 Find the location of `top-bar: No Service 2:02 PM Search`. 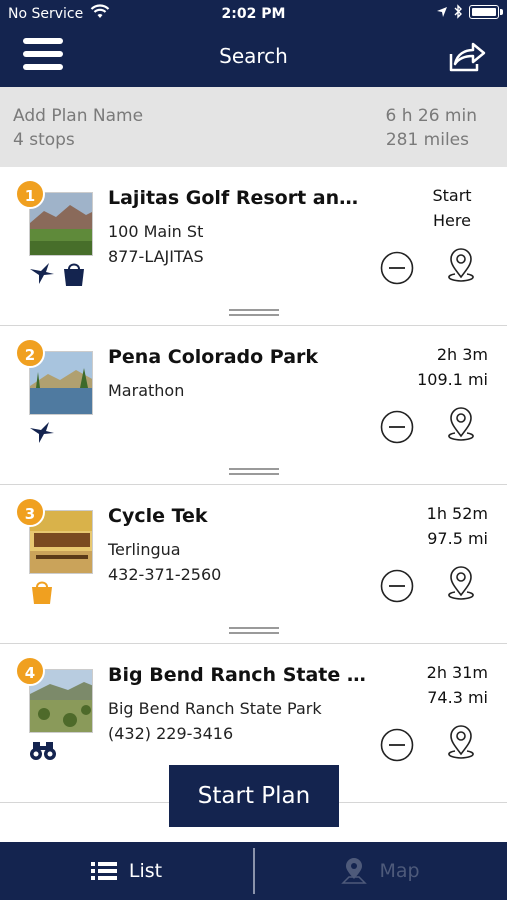

top-bar: No Service 2:02 PM Search is located at coordinates (253, 43).